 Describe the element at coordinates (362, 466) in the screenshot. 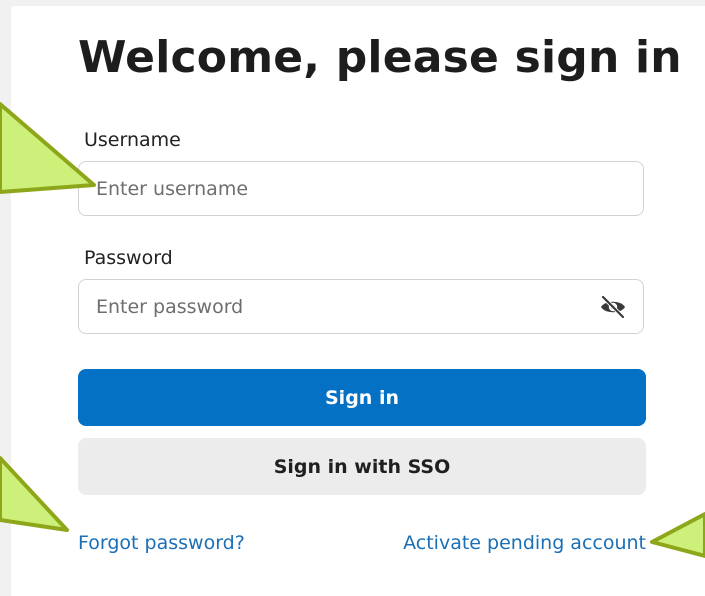

I see `sign-in-sso-button: Sign in with SSO` at that location.